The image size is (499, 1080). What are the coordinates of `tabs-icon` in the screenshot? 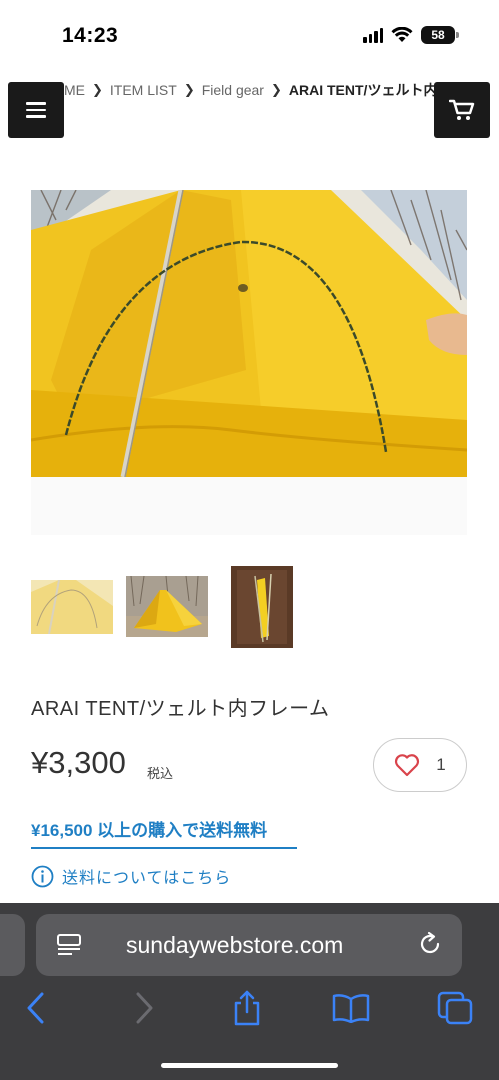 It's located at (455, 1008).